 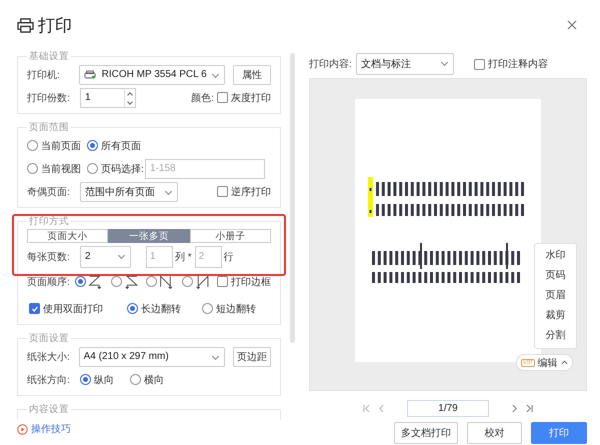 What do you see at coordinates (366, 408) in the screenshot?
I see `first-page-icon` at bounding box center [366, 408].